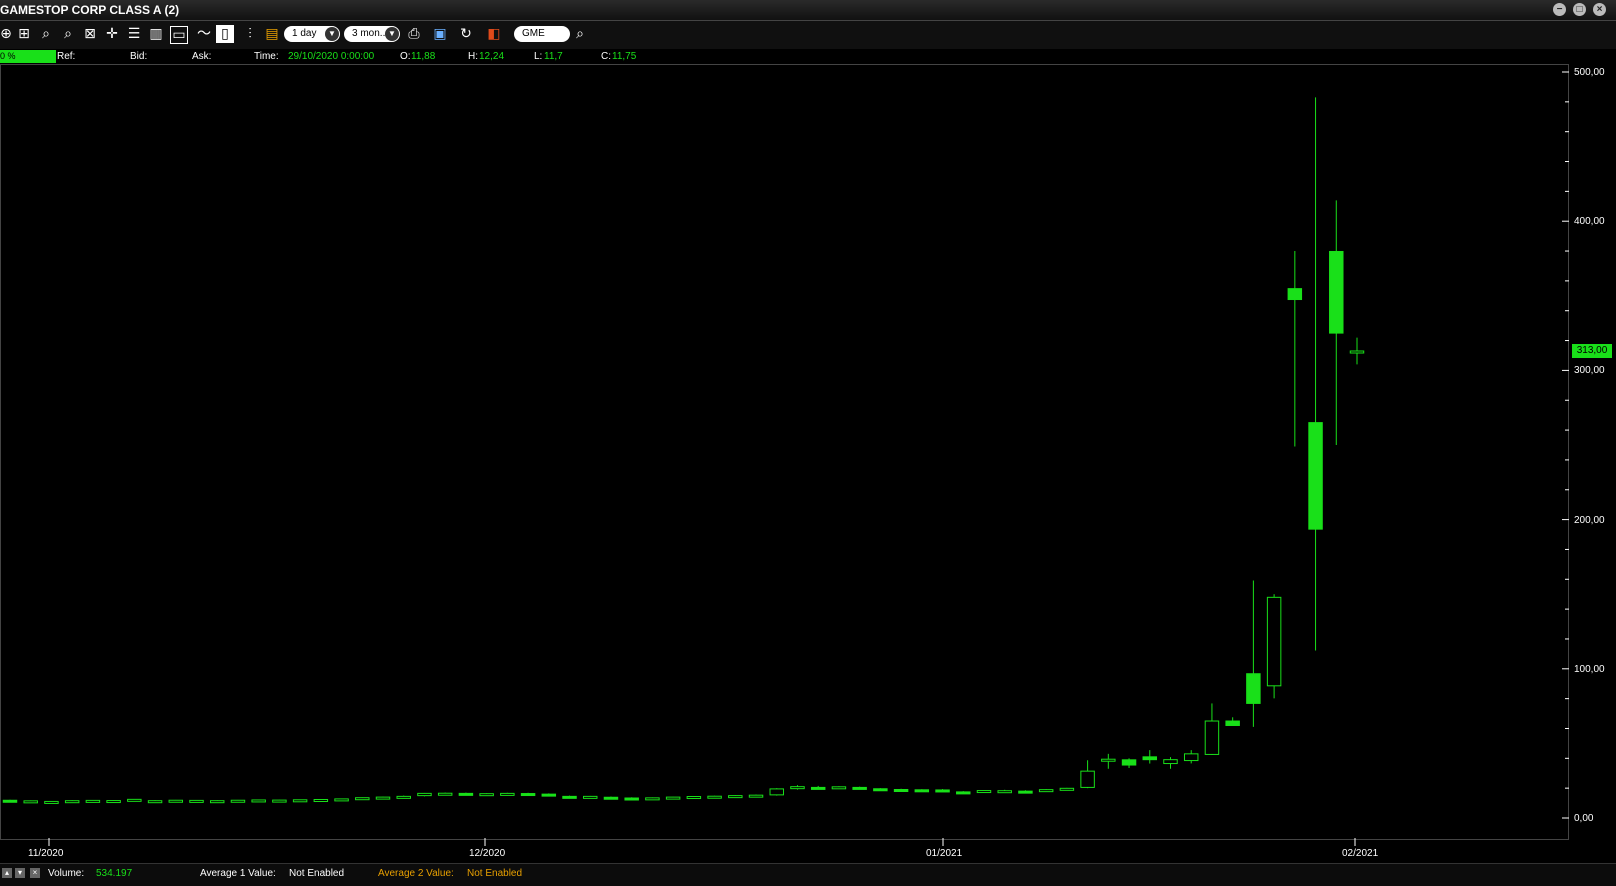 This screenshot has height=886, width=1616. I want to click on save-icon: ▣, so click(440, 34).